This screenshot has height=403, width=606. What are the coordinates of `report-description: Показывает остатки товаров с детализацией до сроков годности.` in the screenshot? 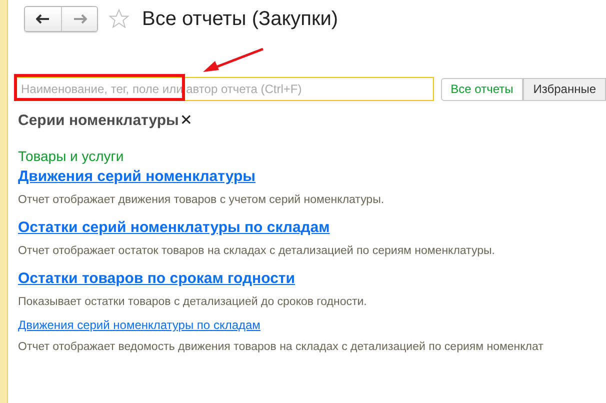 It's located at (193, 302).